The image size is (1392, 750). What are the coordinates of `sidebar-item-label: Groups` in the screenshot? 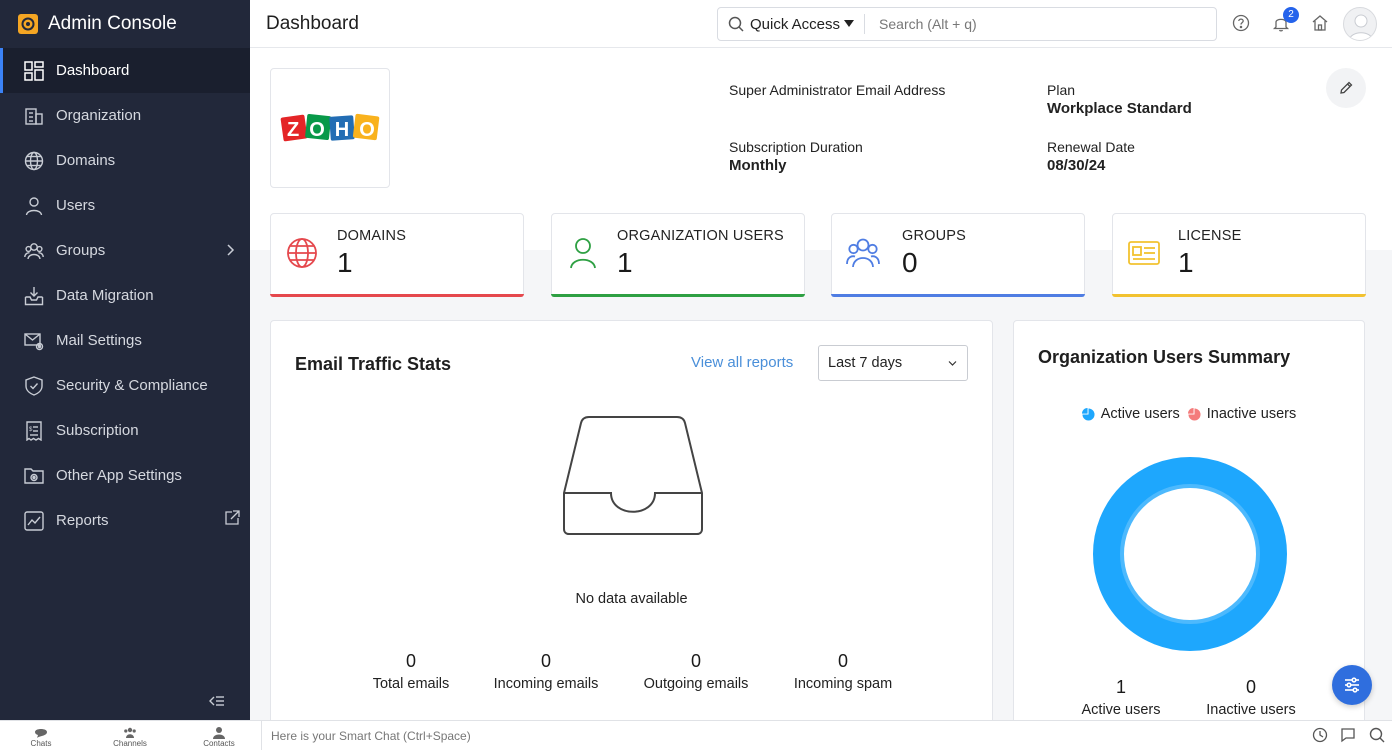 It's located at (81, 250).